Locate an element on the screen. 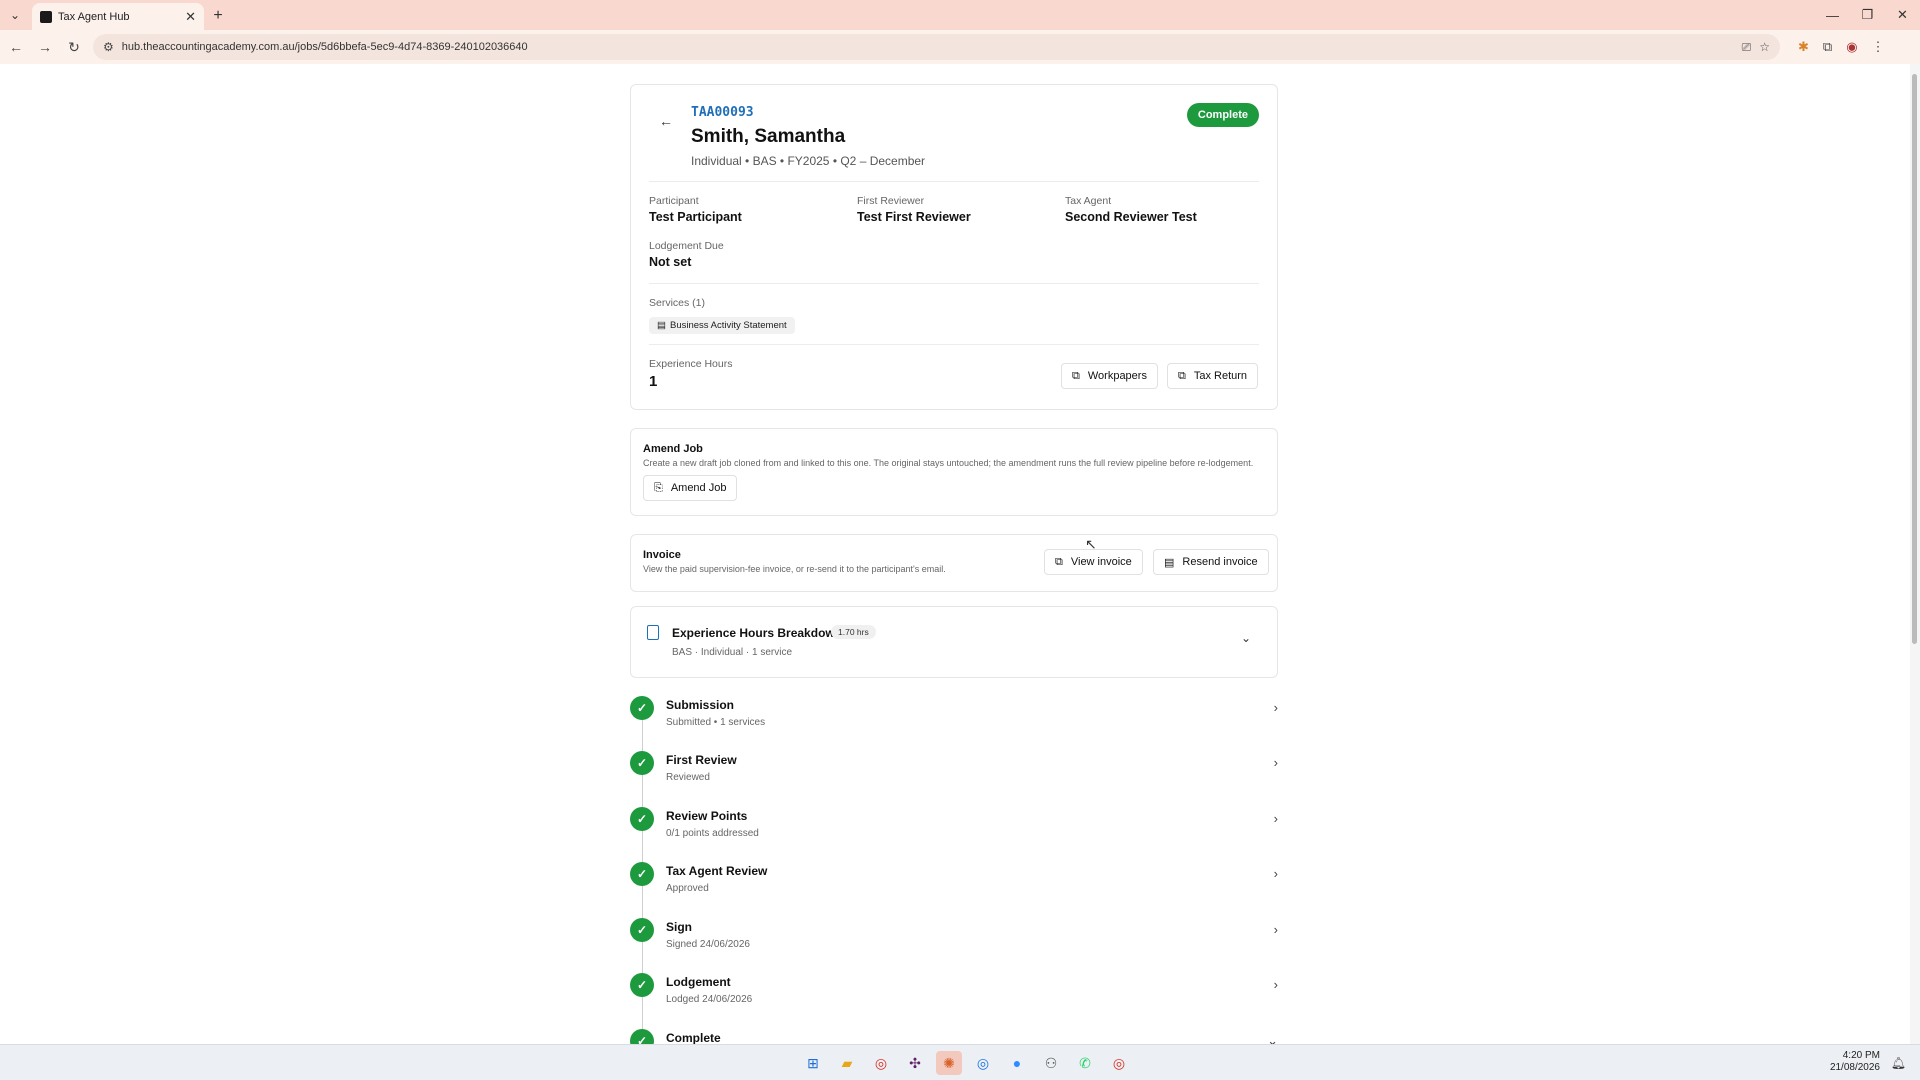 This screenshot has height=1080, width=1920. browser-tab: Tax Agent Hub ✕ is located at coordinates (118, 16).